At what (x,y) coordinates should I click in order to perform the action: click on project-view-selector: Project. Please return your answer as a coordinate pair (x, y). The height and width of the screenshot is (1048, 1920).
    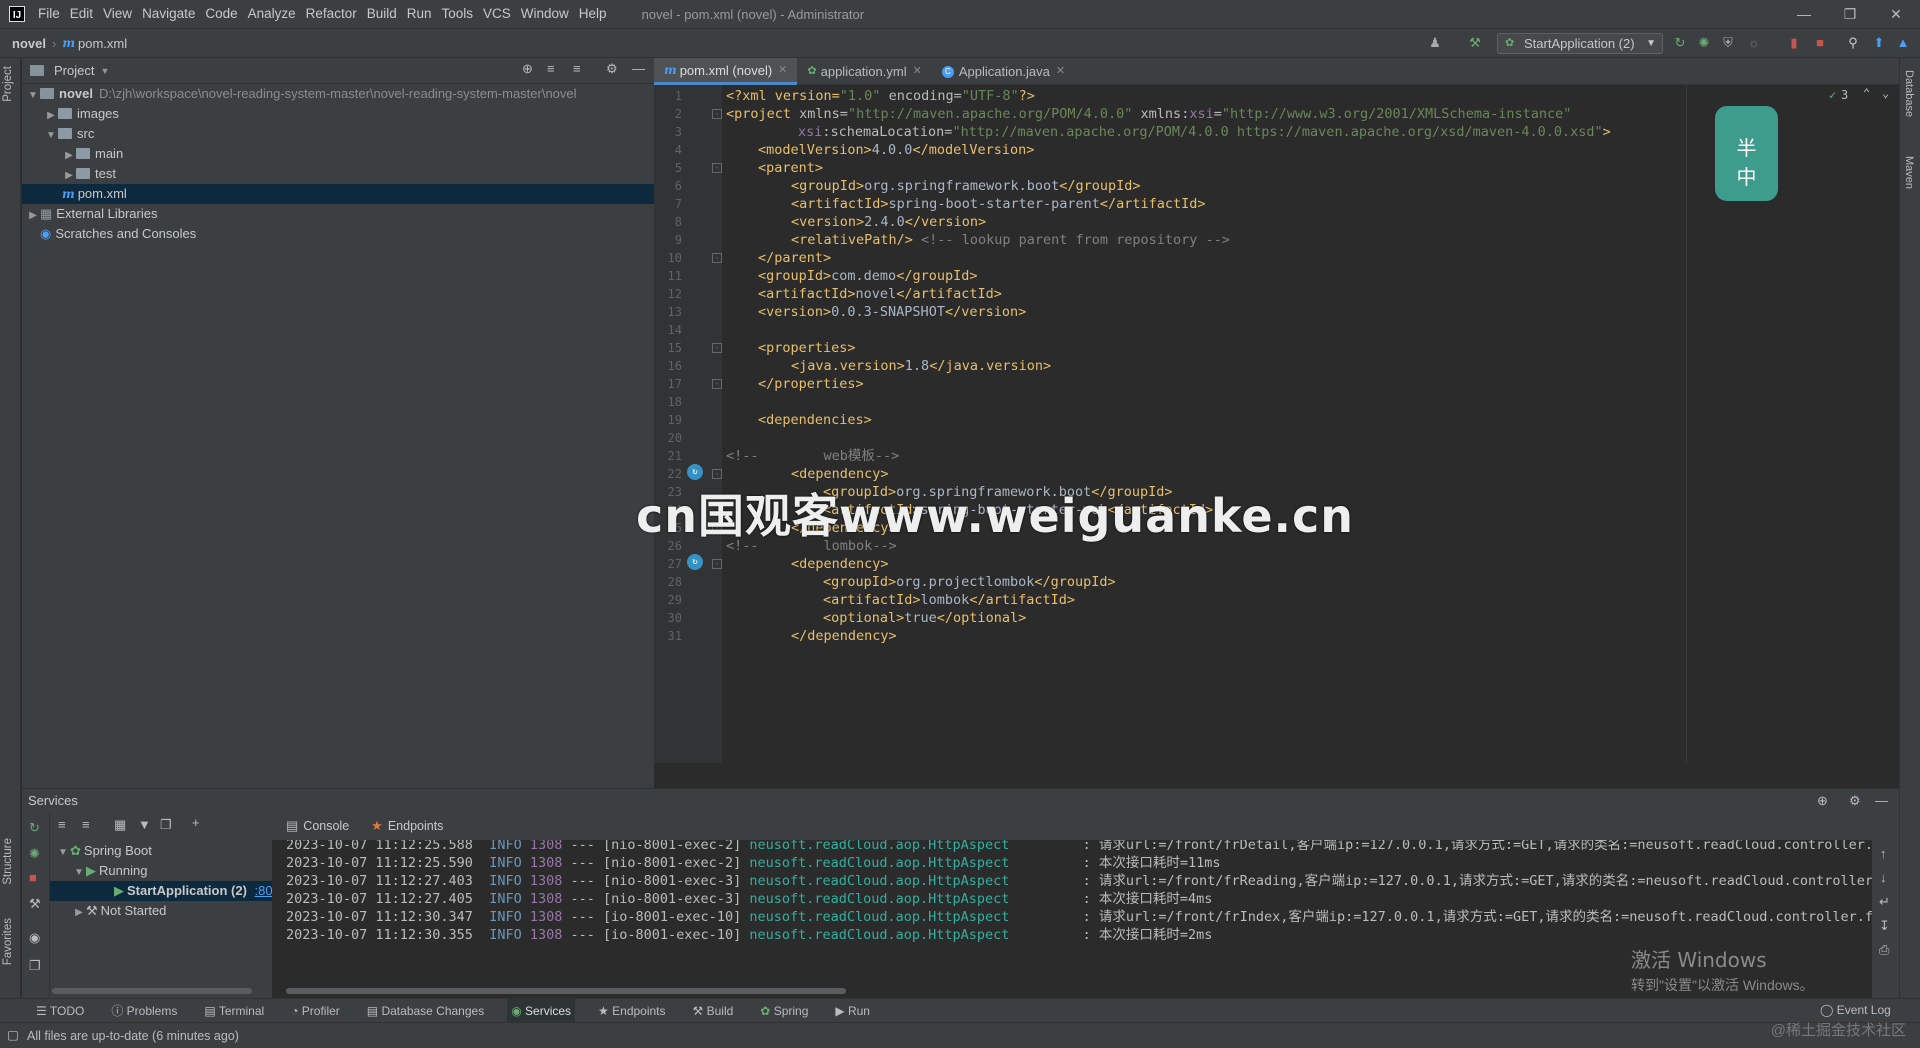
    Looking at the image, I should click on (74, 70).